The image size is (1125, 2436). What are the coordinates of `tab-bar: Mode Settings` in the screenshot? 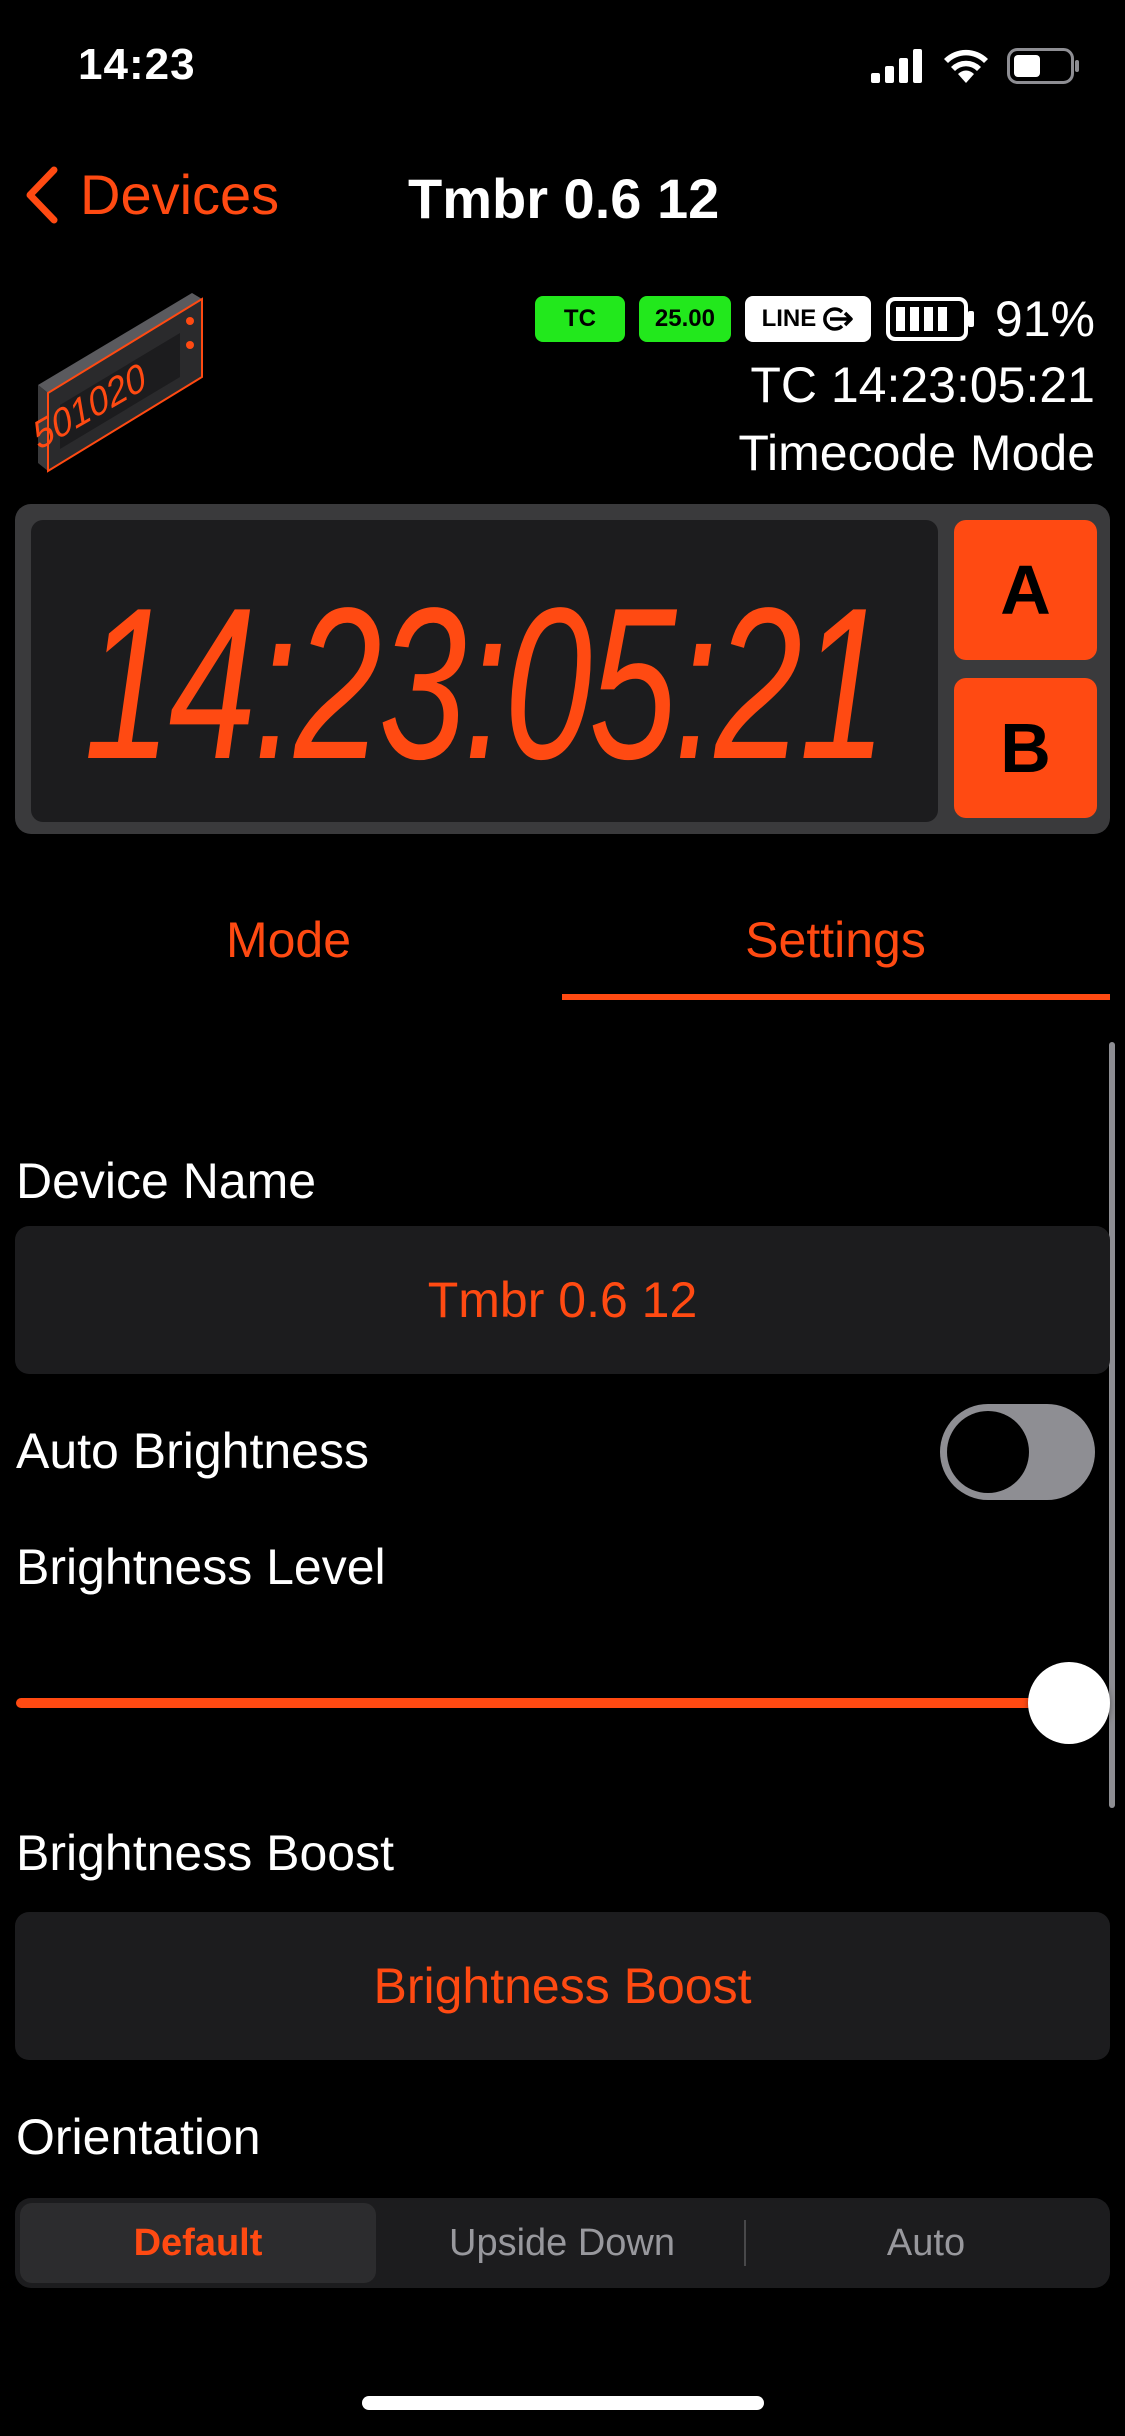 It's located at (562, 942).